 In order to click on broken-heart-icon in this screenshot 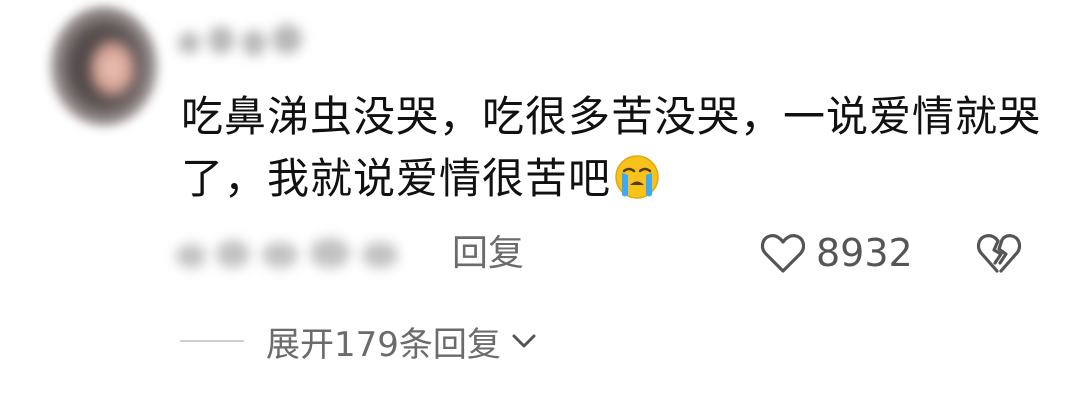, I will do `click(999, 253)`.